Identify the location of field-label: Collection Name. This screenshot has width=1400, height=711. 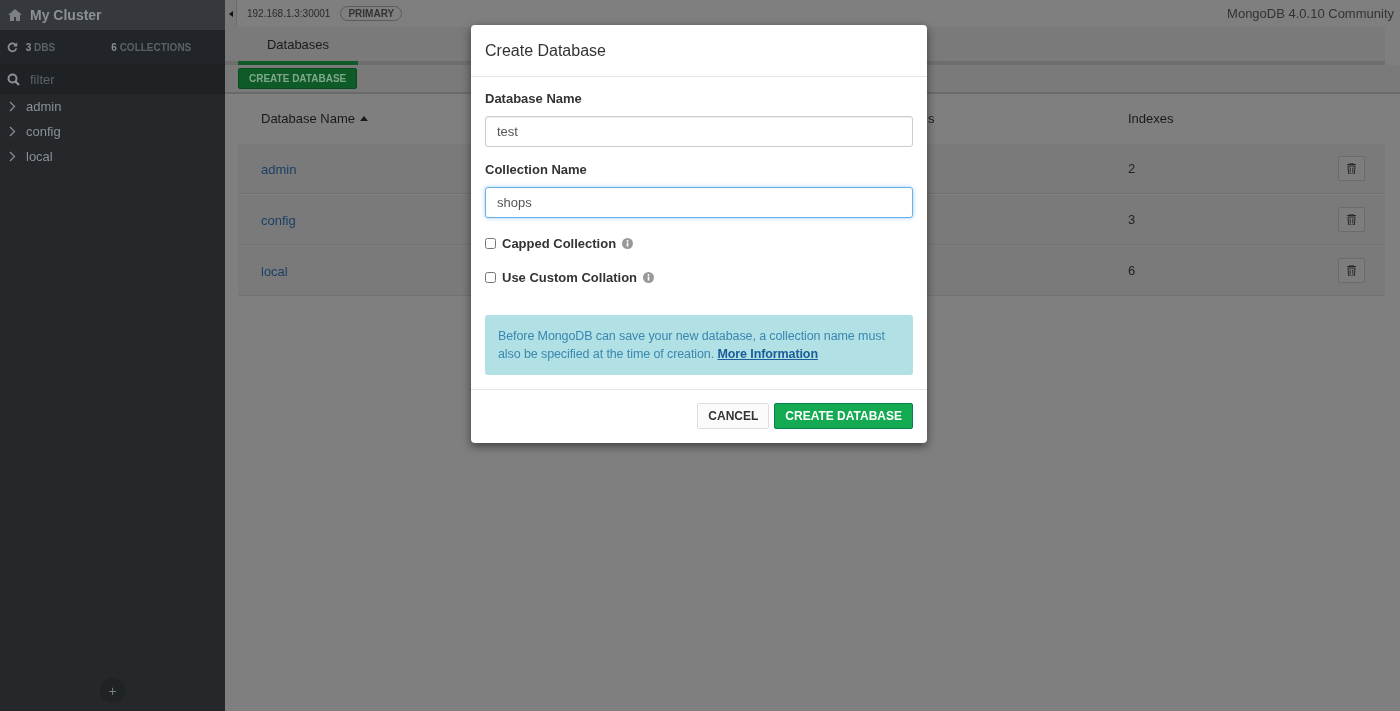
(536, 169).